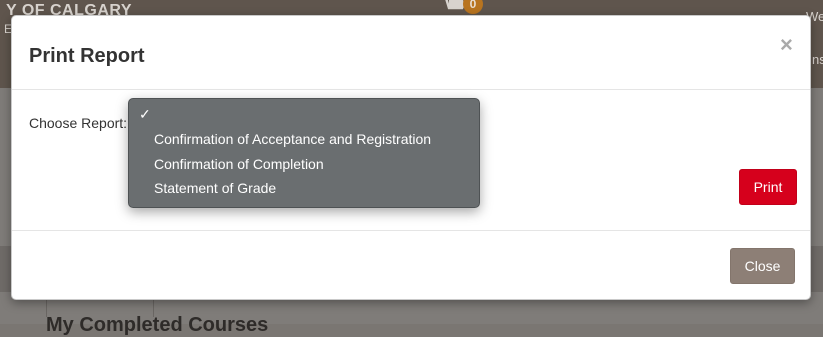 Image resolution: width=823 pixels, height=337 pixels. What do you see at coordinates (239, 164) in the screenshot?
I see `report-option-label: Confirmation of Completion` at bounding box center [239, 164].